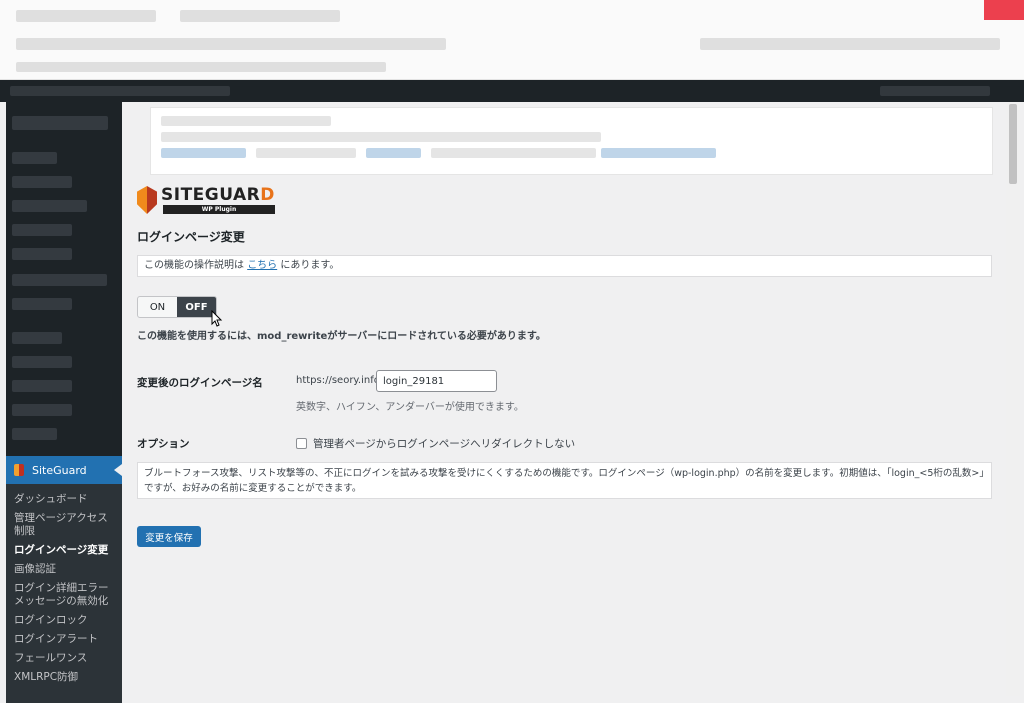  I want to click on logo-subtitle: WP Plugin, so click(219, 209).